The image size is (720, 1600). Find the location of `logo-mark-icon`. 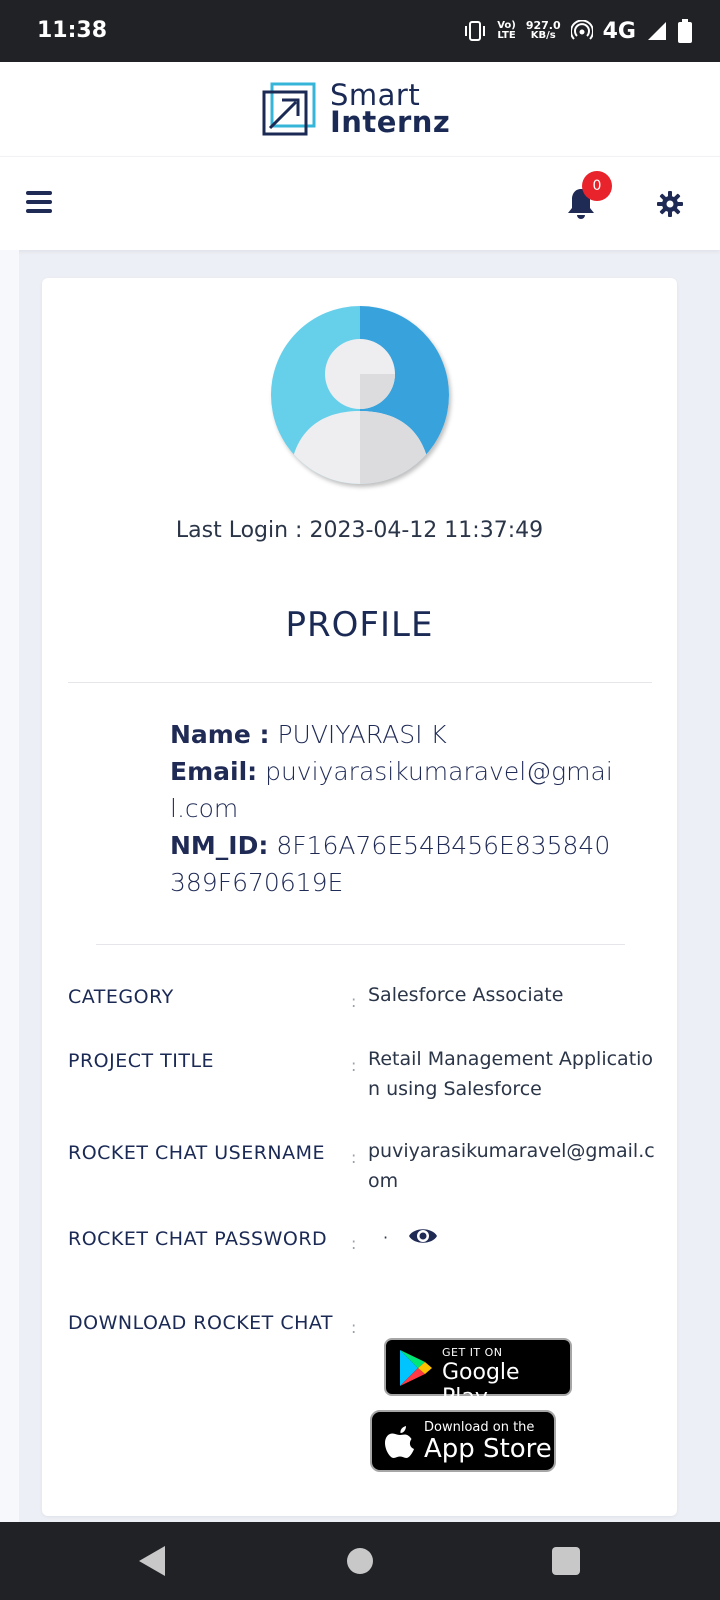

logo-mark-icon is located at coordinates (289, 109).